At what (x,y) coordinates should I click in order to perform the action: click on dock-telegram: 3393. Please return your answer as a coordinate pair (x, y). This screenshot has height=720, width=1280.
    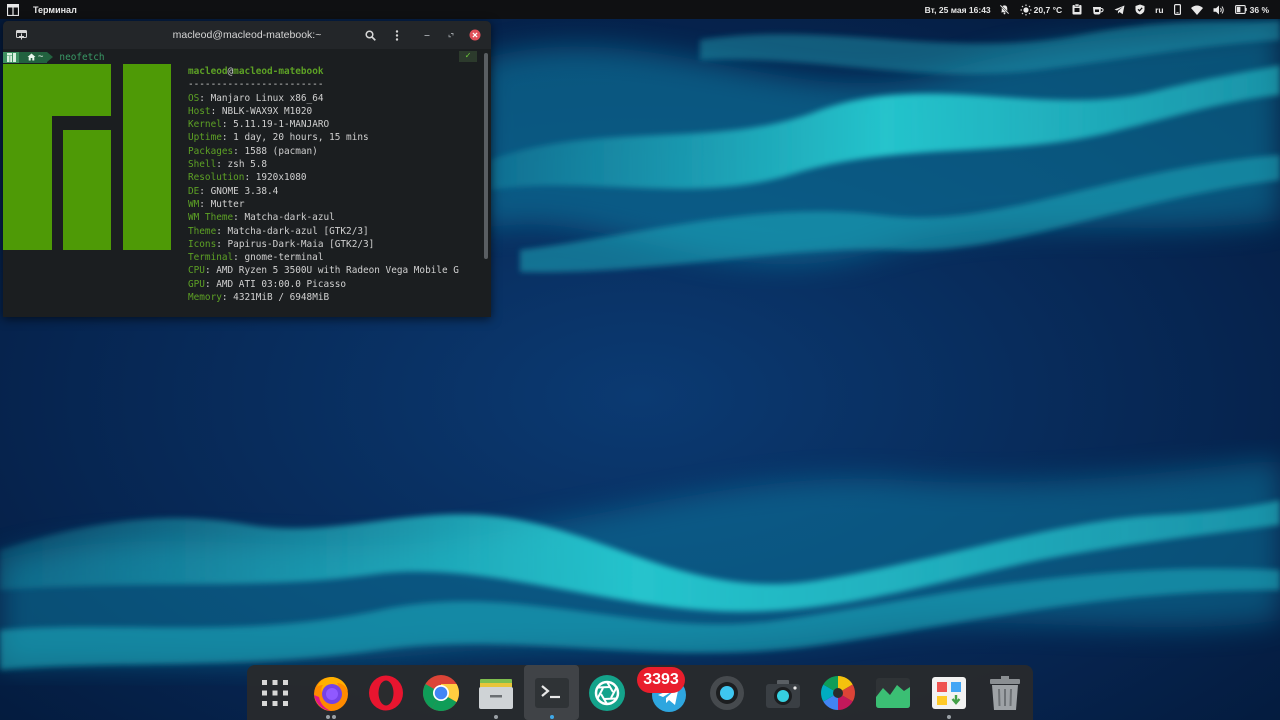
    Looking at the image, I should click on (666, 692).